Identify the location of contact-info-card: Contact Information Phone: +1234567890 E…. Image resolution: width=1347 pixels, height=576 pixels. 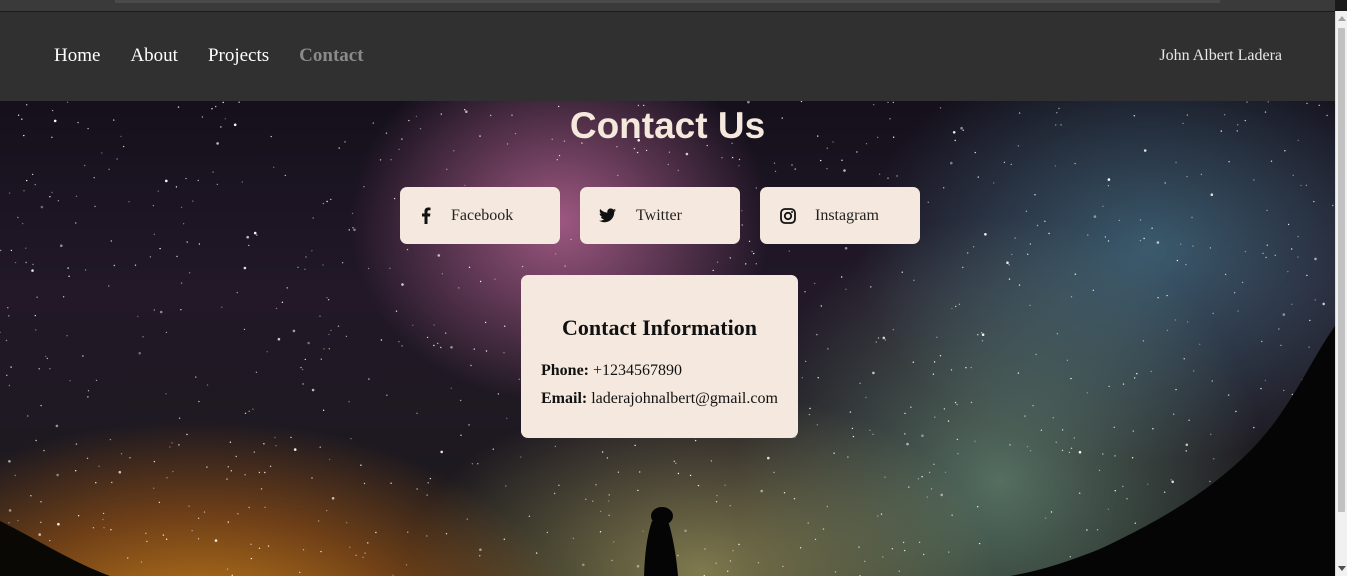
(659, 356).